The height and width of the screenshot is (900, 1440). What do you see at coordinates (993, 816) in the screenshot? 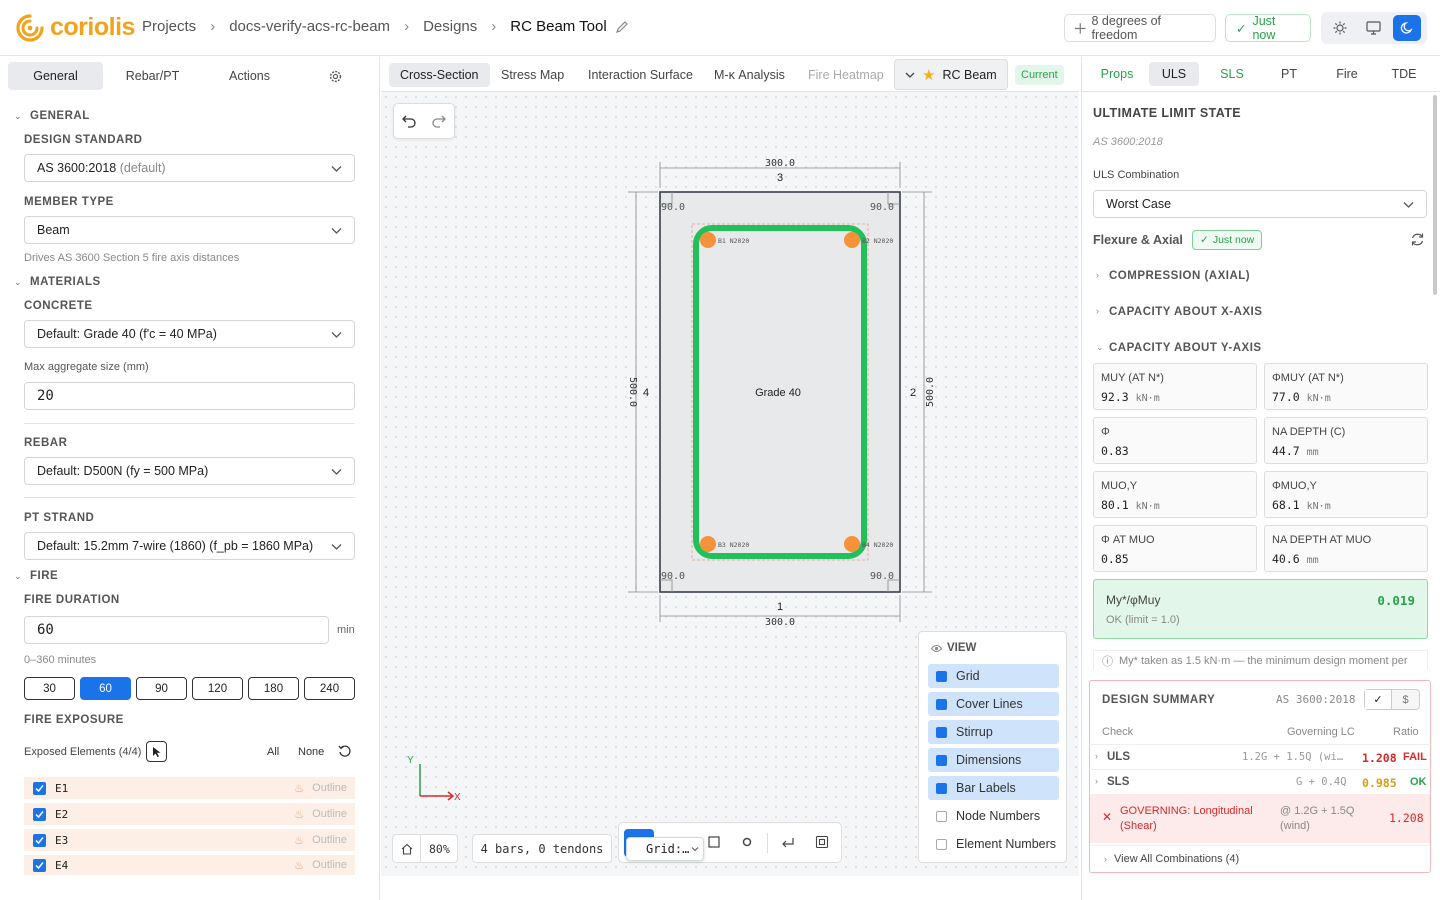
I see `view-option-node-numbers: Node Numbers` at bounding box center [993, 816].